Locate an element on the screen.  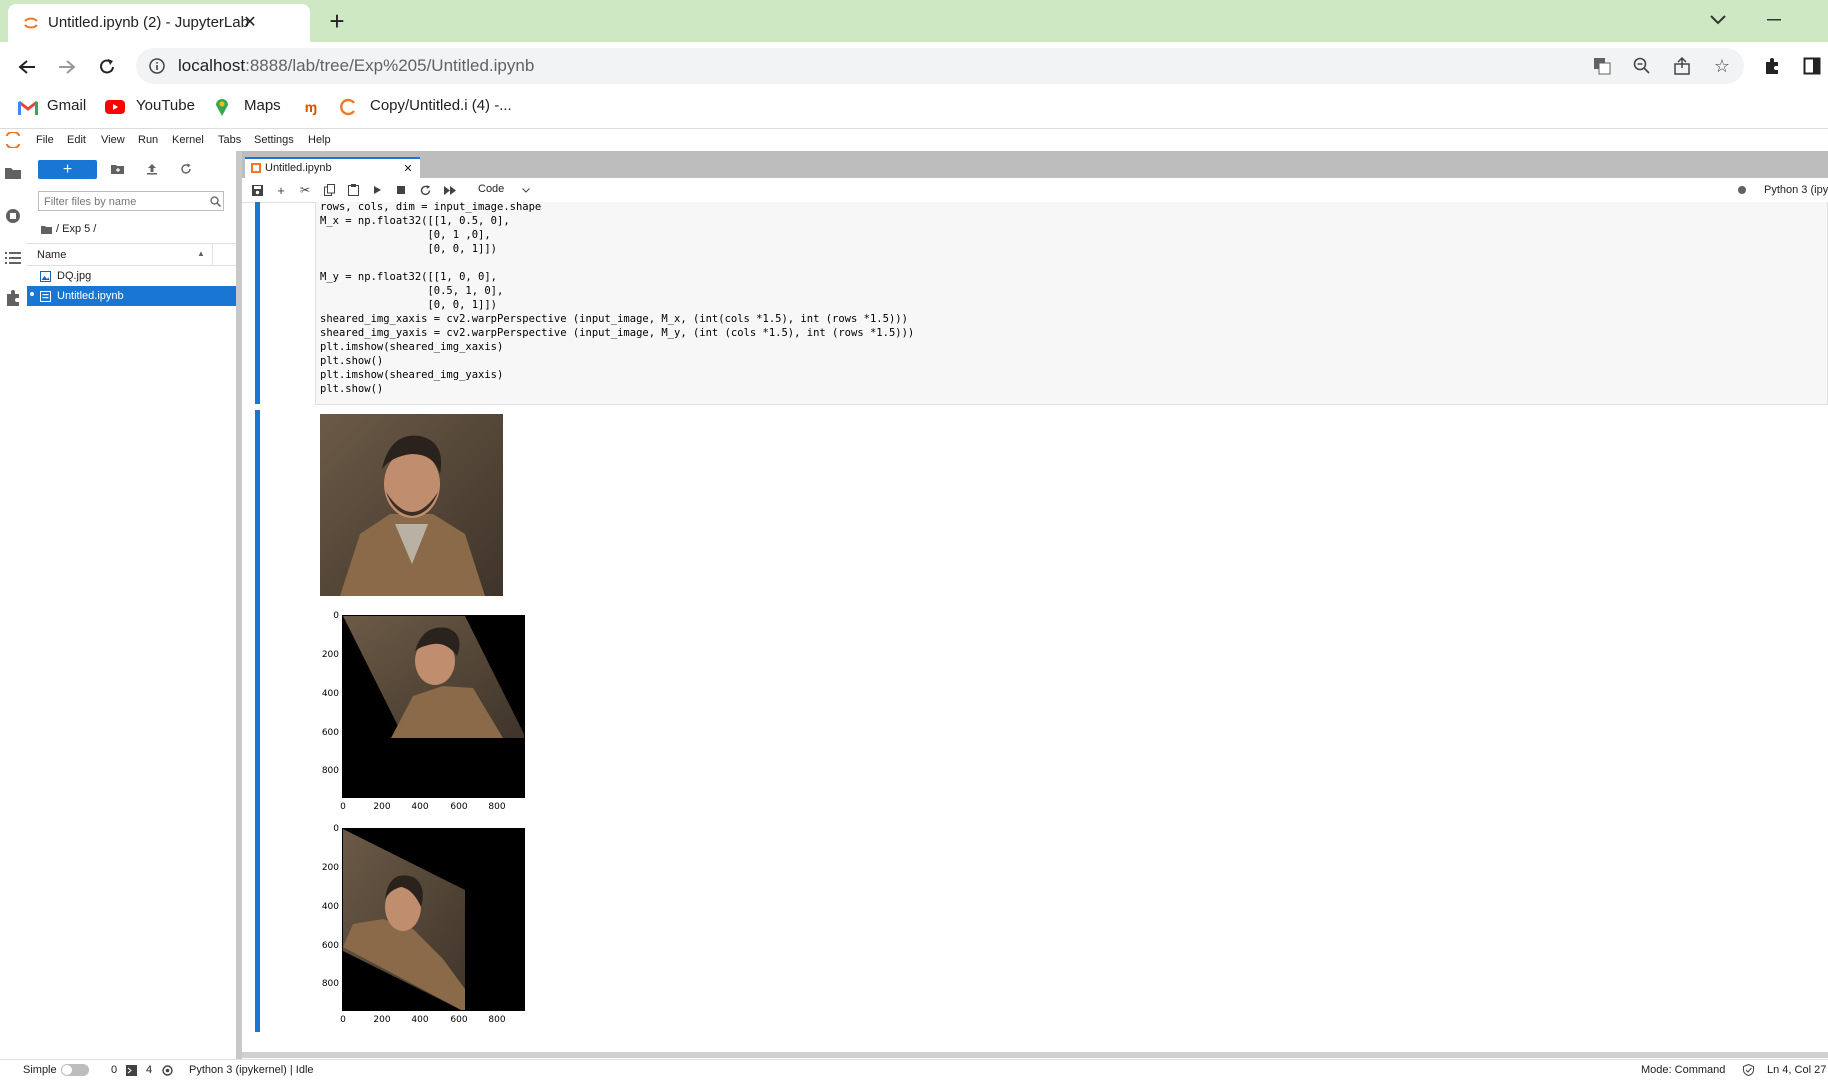
search-icon is located at coordinates (215, 201).